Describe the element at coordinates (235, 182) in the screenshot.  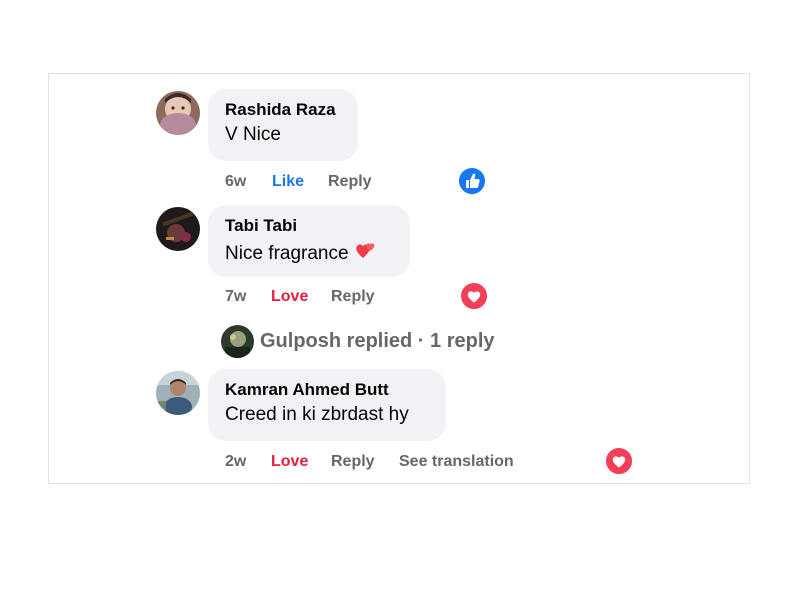
I see `comment-time: 6w` at that location.